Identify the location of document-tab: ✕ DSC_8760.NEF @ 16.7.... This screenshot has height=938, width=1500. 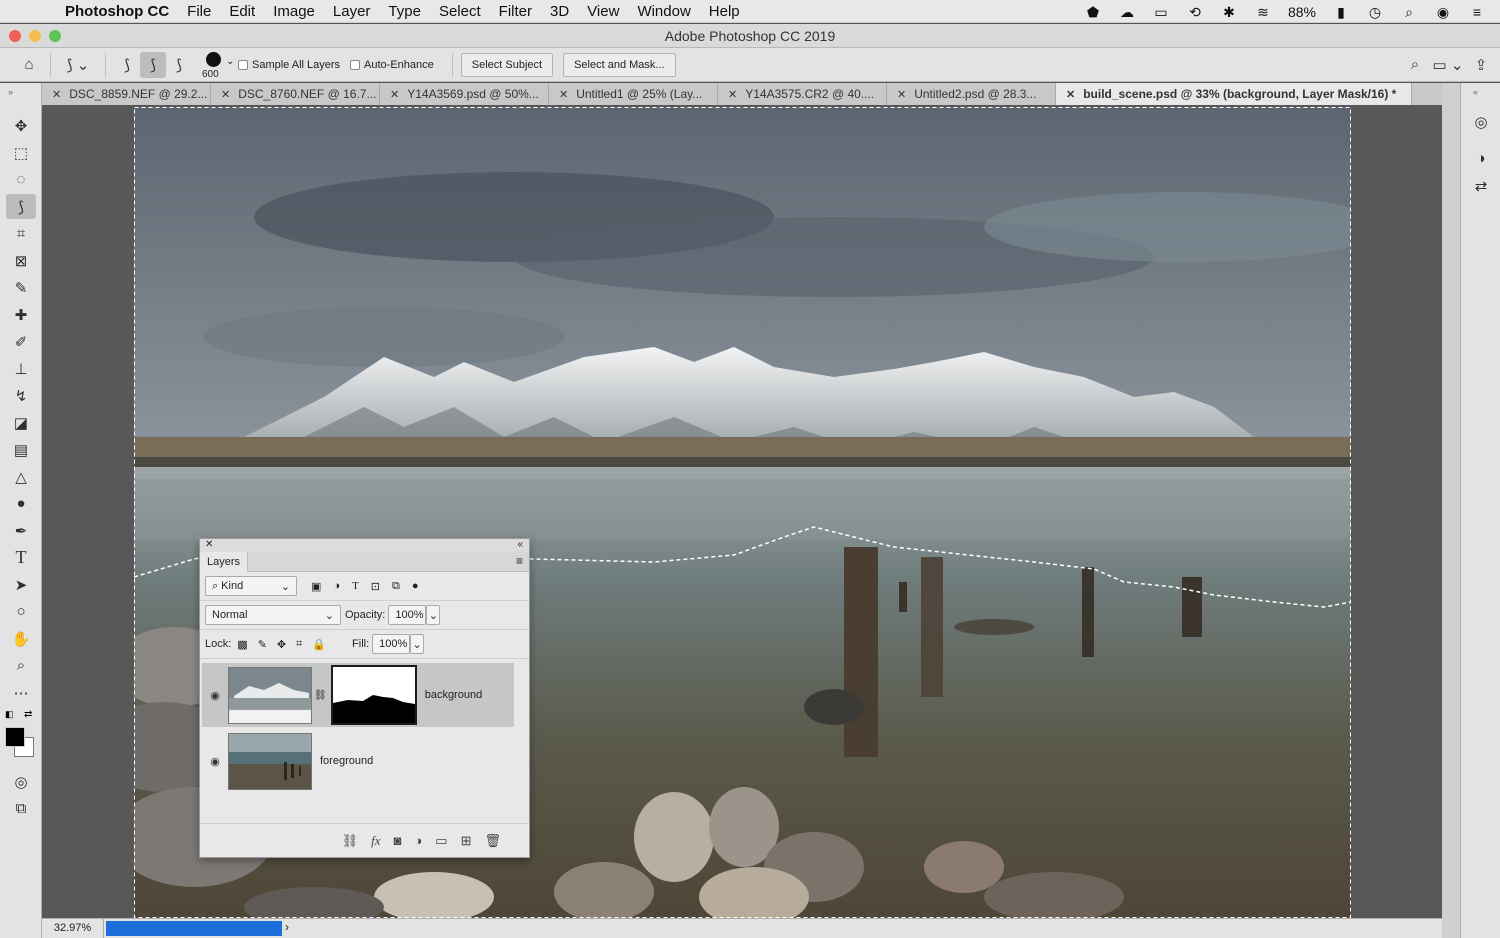
(295, 94).